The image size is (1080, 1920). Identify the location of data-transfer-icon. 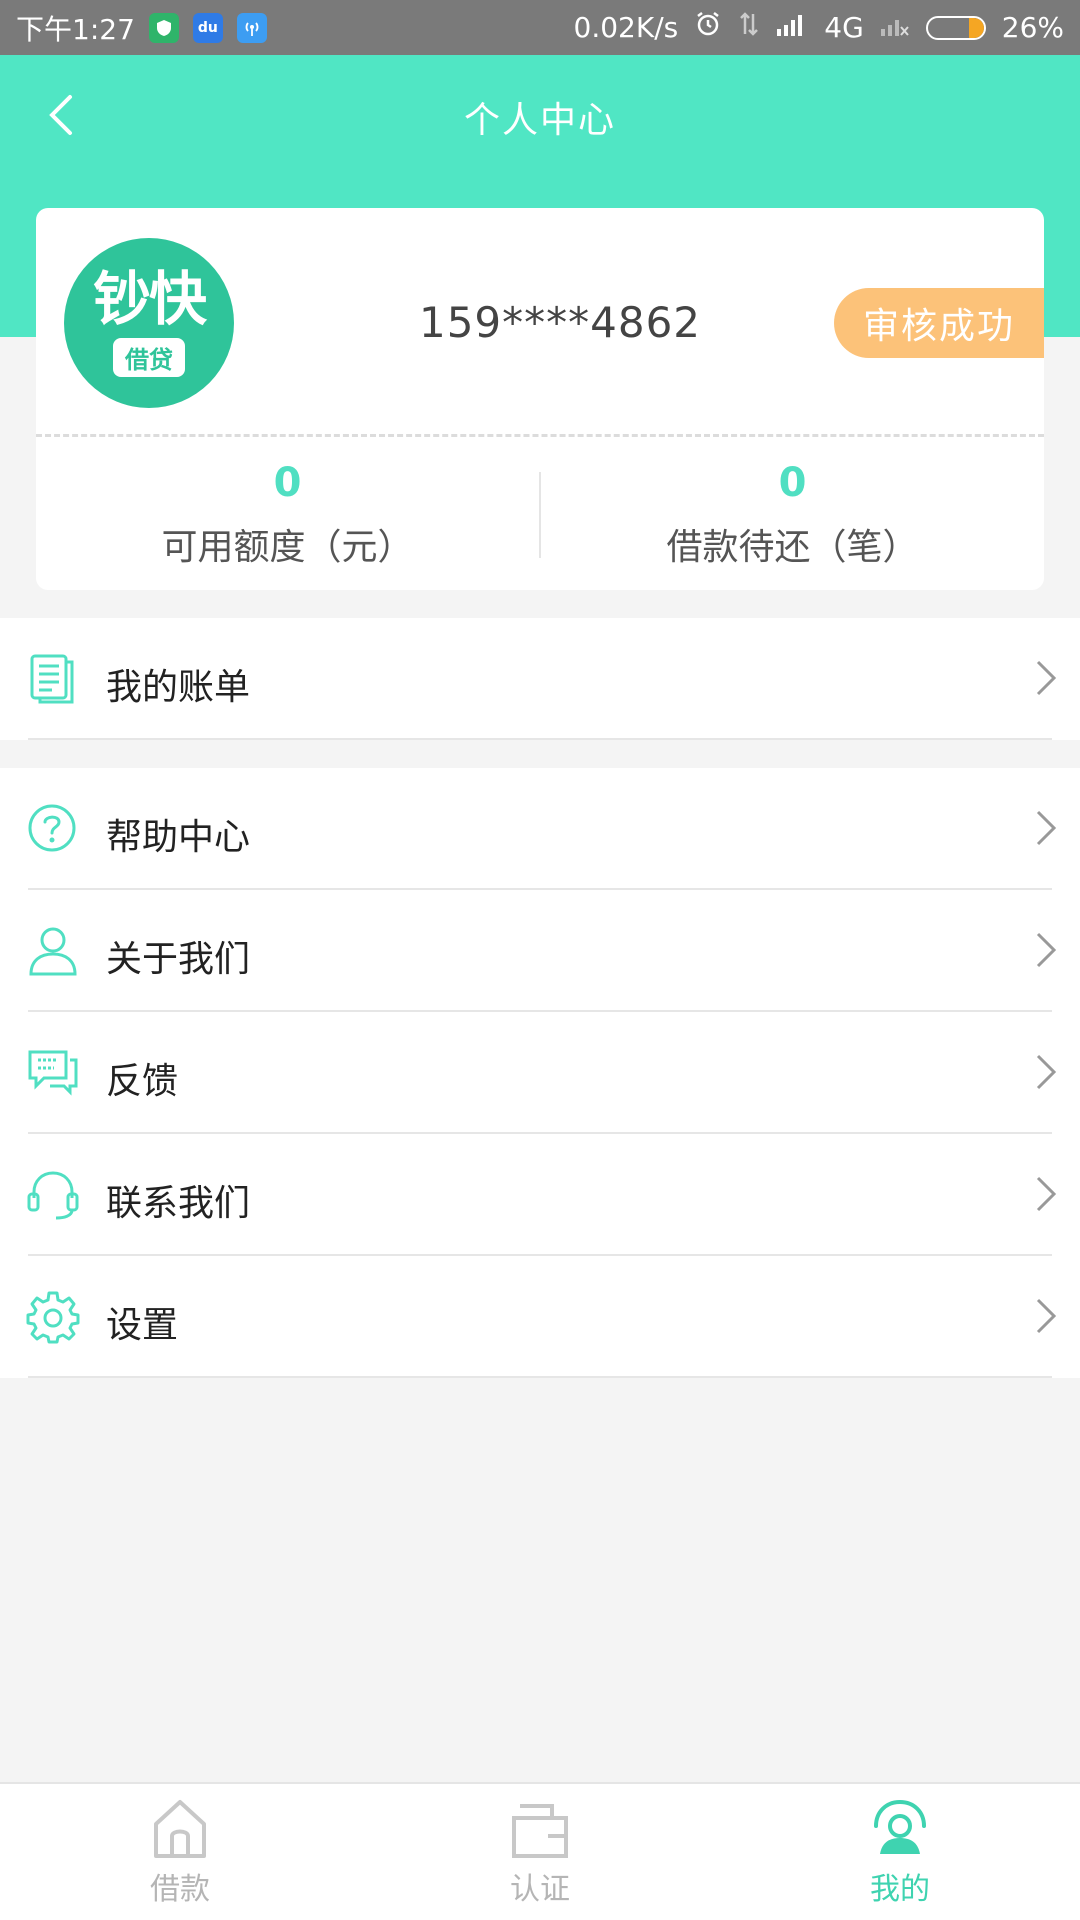
(749, 27).